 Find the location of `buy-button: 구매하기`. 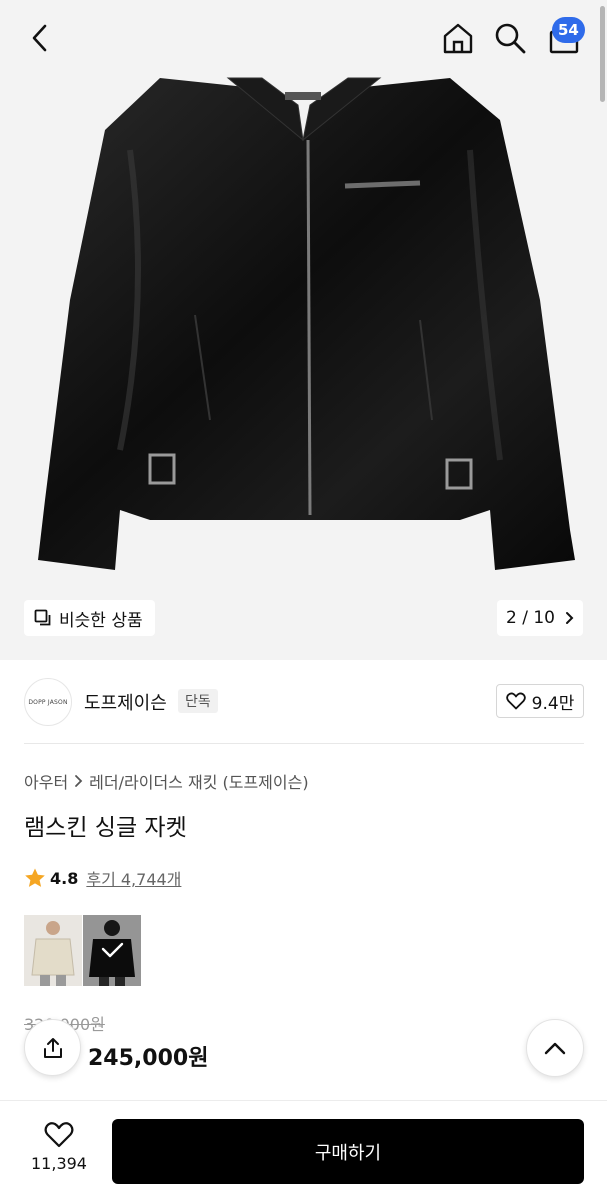

buy-button: 구매하기 is located at coordinates (348, 1151).